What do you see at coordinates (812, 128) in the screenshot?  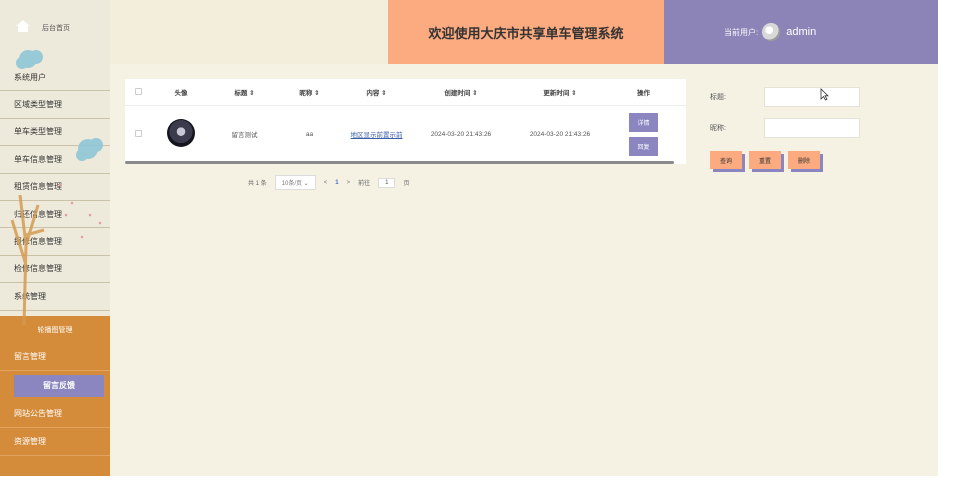 I see `nickname-search-input` at bounding box center [812, 128].